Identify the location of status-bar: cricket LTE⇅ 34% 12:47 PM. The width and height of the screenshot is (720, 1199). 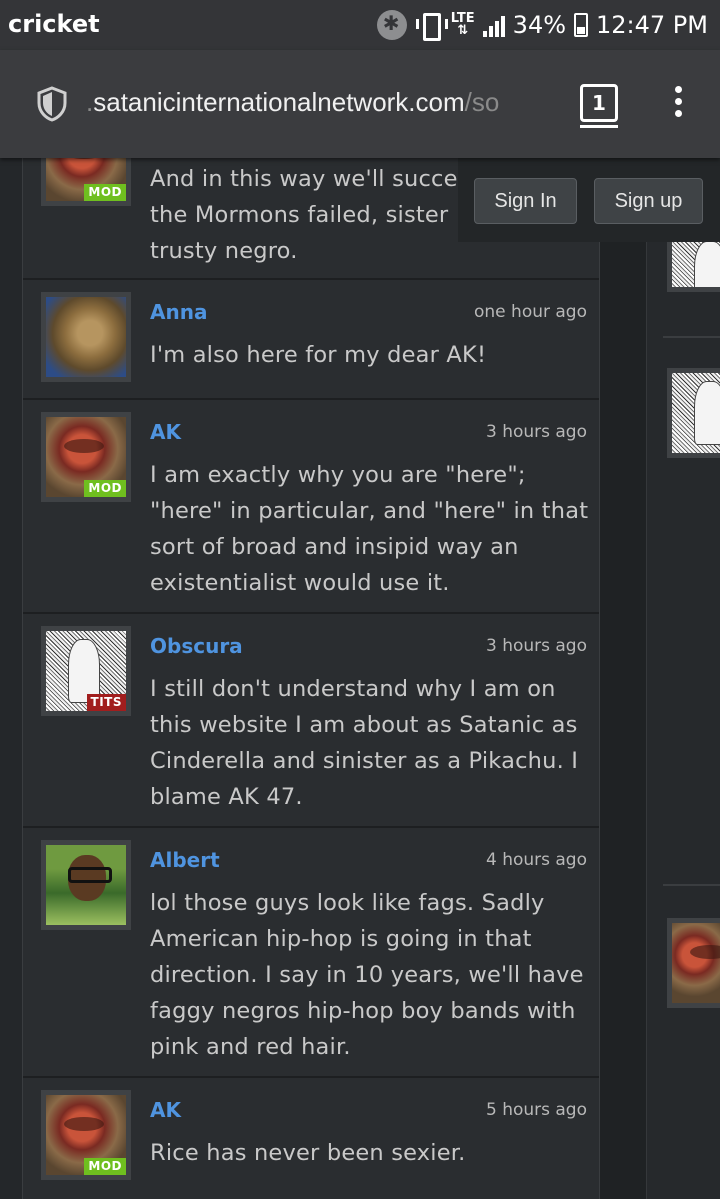
(360, 25).